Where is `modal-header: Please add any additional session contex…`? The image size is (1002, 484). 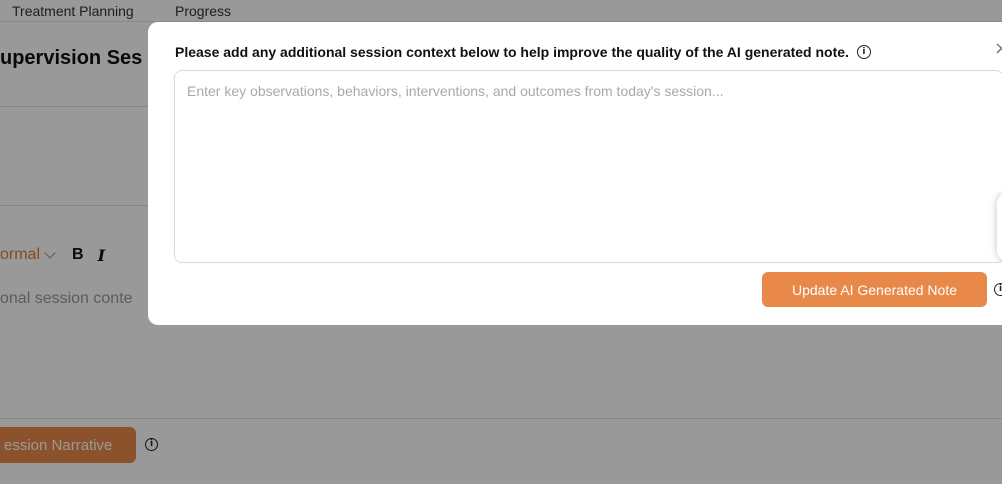
modal-header: Please add any additional session contex… is located at coordinates (523, 52).